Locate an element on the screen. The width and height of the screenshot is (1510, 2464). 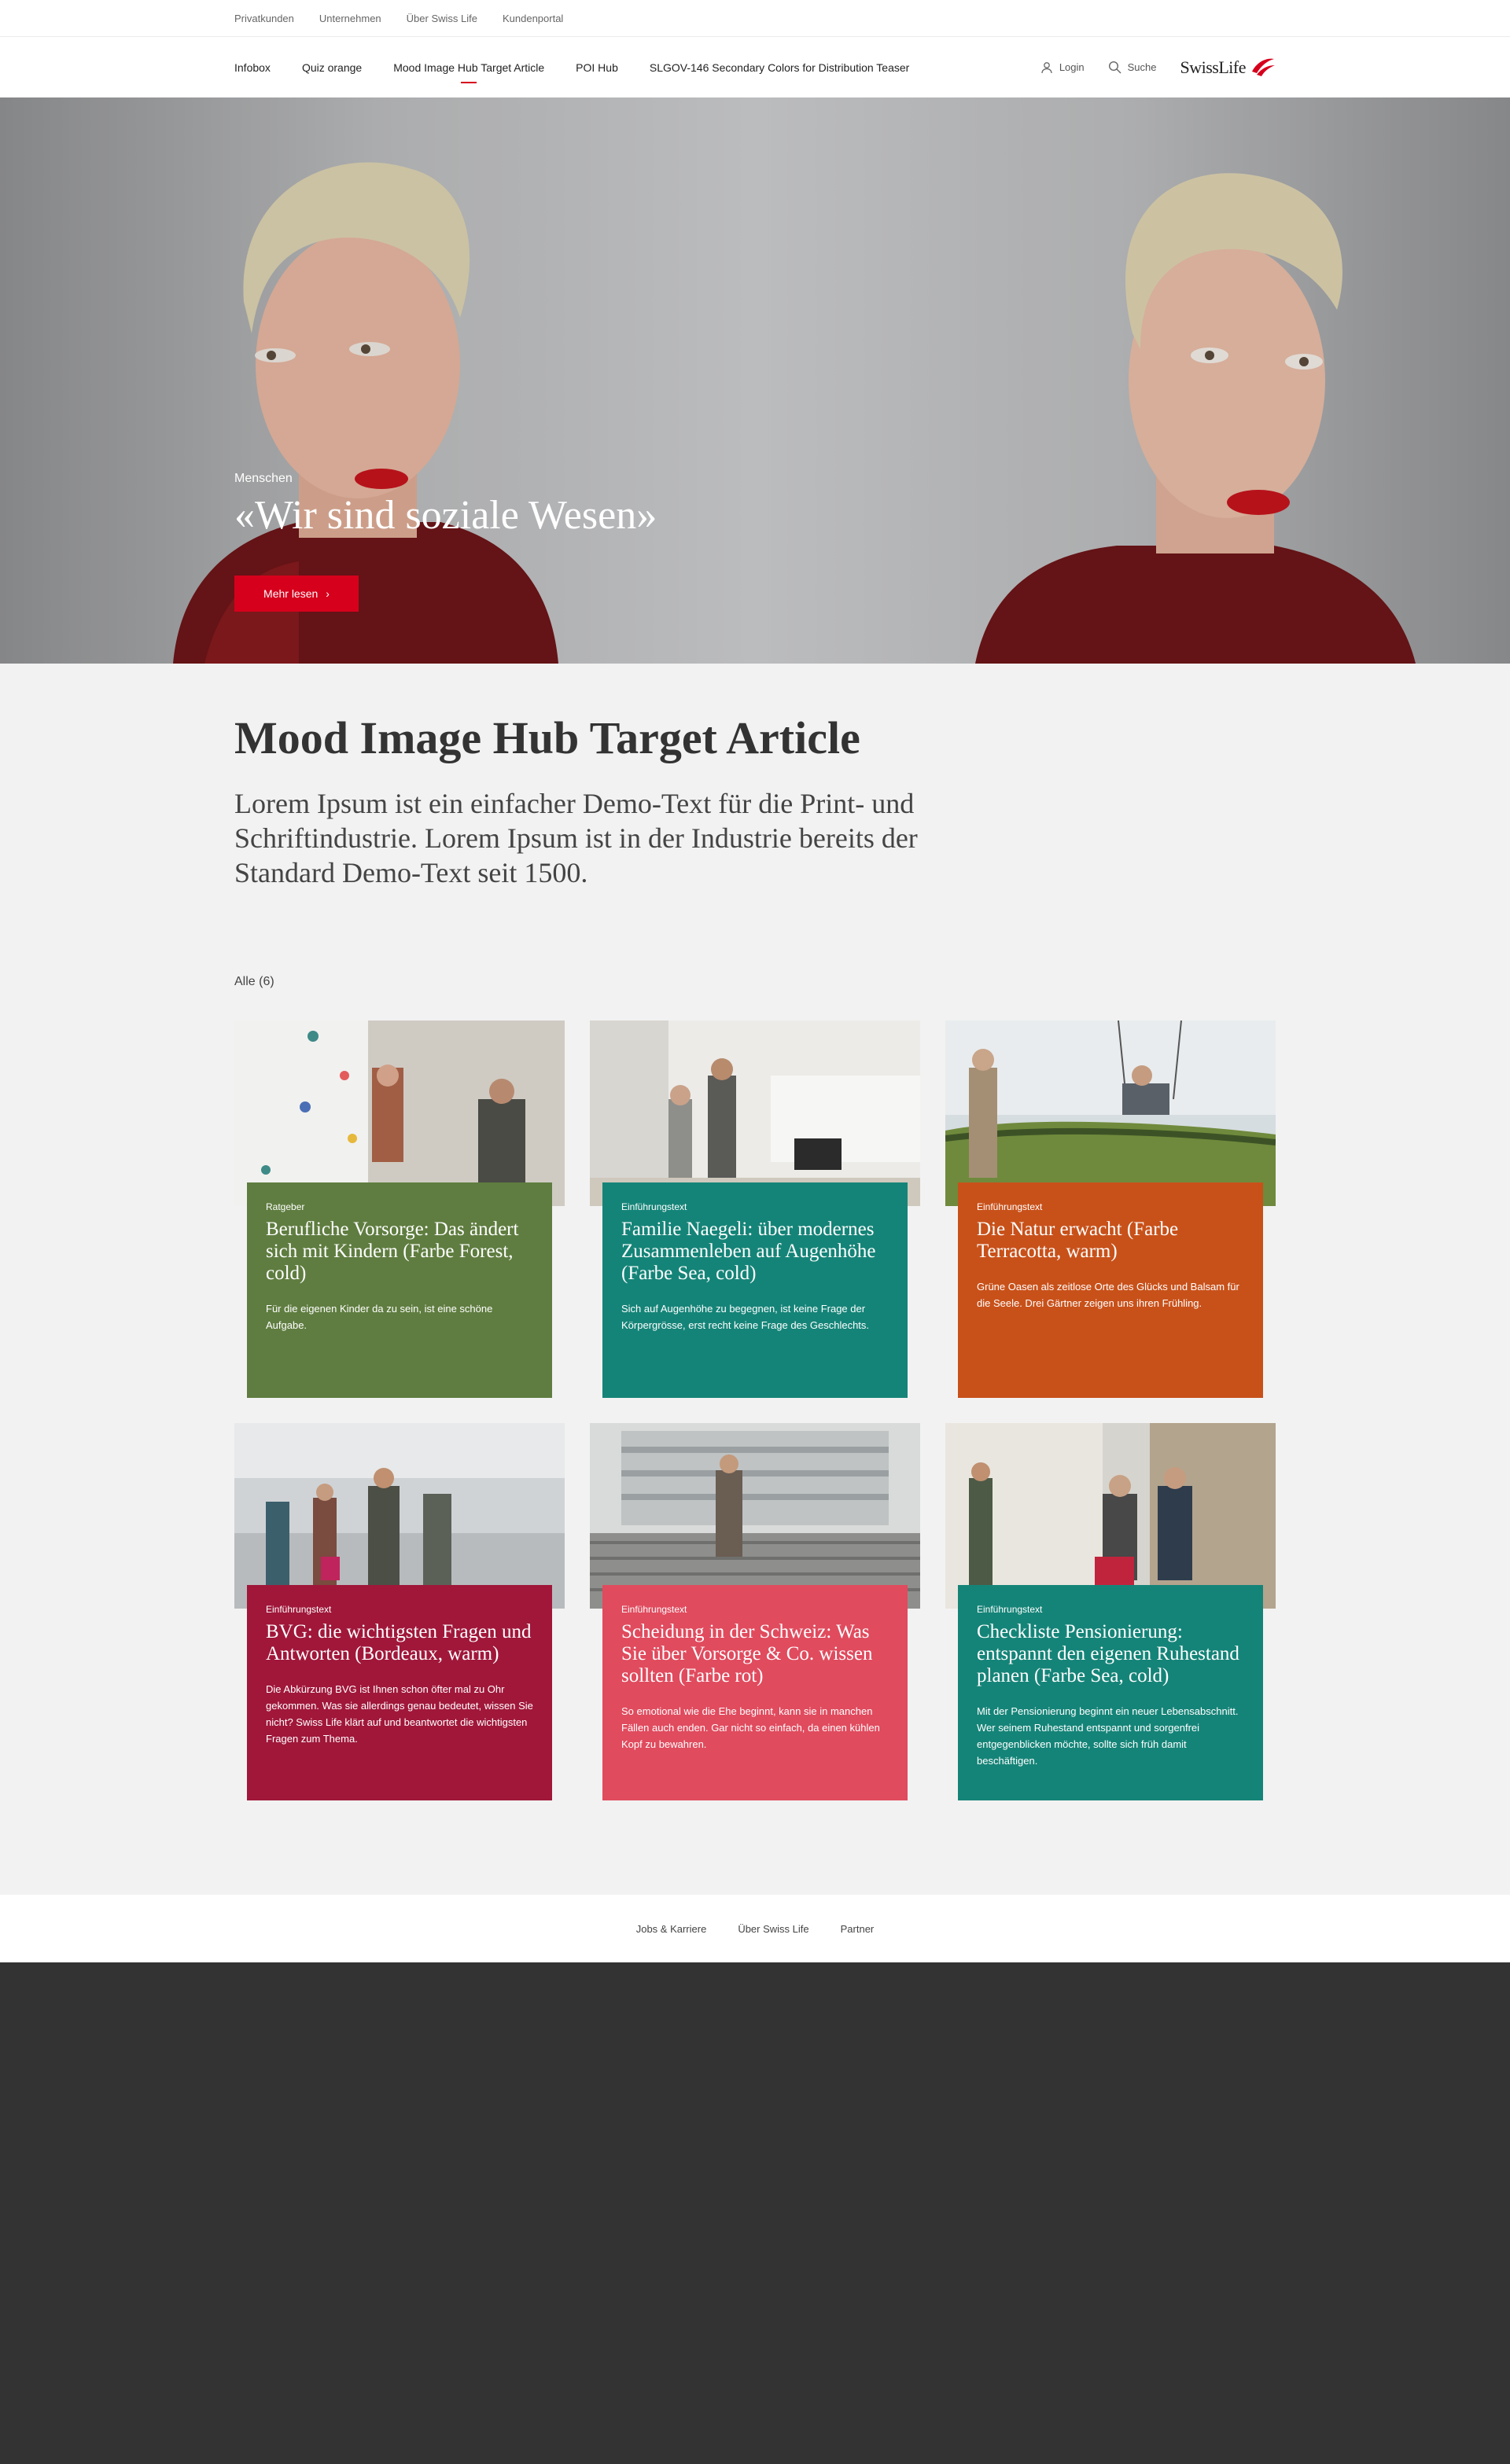
logo-mark-icon is located at coordinates (1263, 67).